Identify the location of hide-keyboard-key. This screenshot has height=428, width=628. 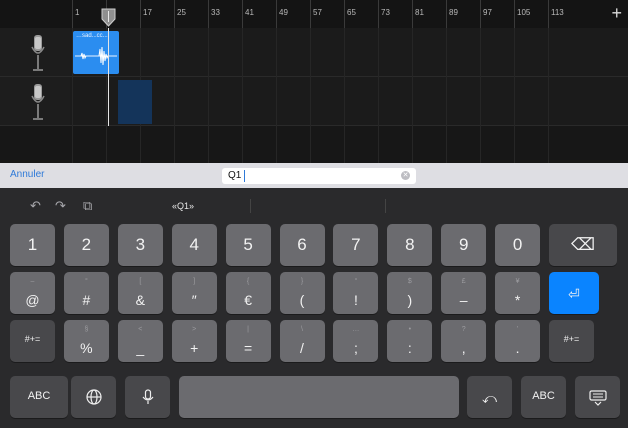
(597, 397).